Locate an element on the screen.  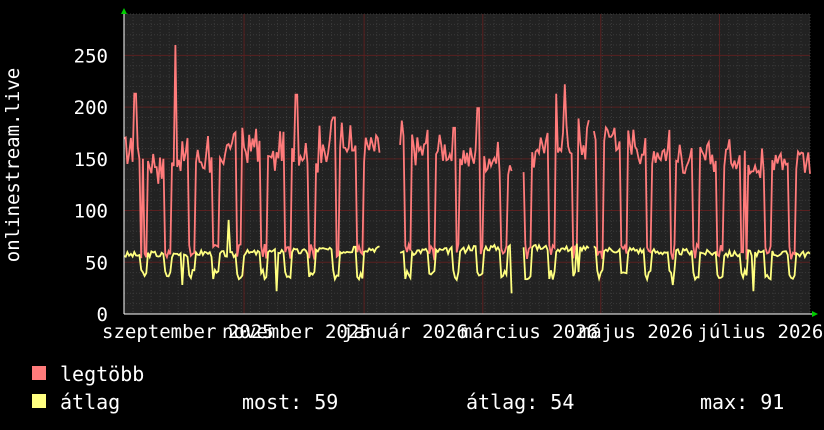
x-tick-label: május 2026 is located at coordinates (636, 332).